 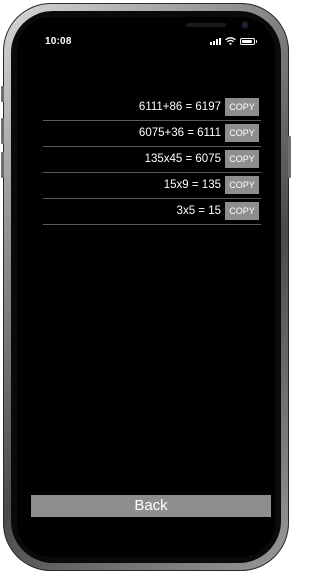 I want to click on history-row: 6111+86 = 6197 COPY, so click(x=152, y=108).